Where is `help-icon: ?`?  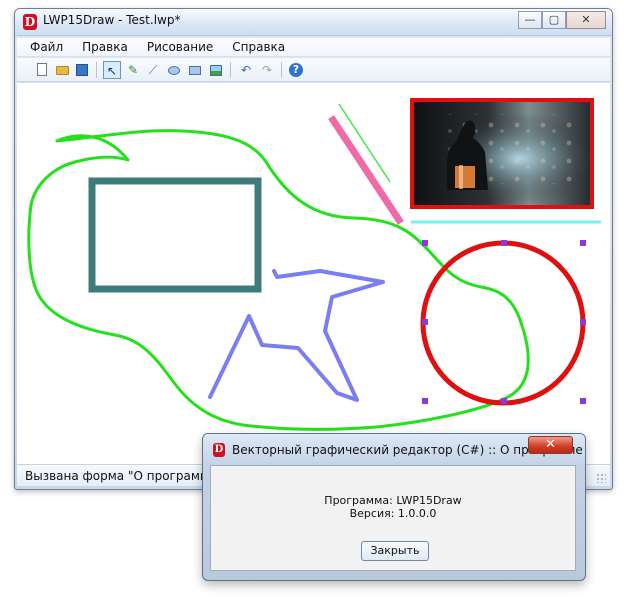
help-icon: ? is located at coordinates (296, 70).